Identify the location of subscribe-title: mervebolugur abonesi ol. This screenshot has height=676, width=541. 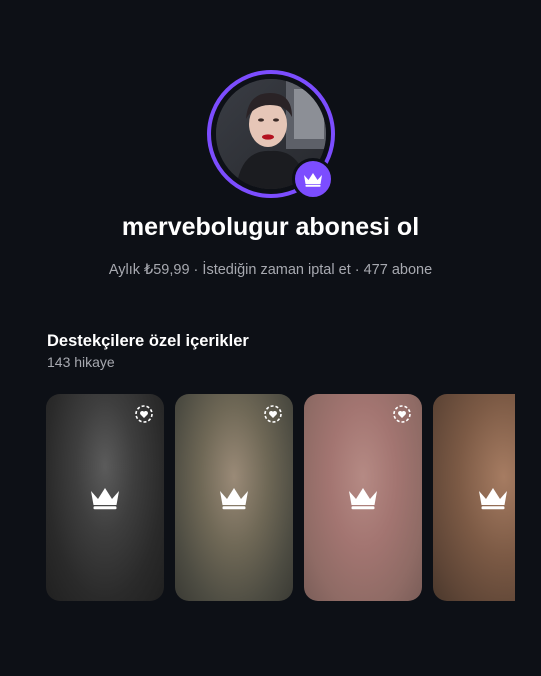
(270, 227).